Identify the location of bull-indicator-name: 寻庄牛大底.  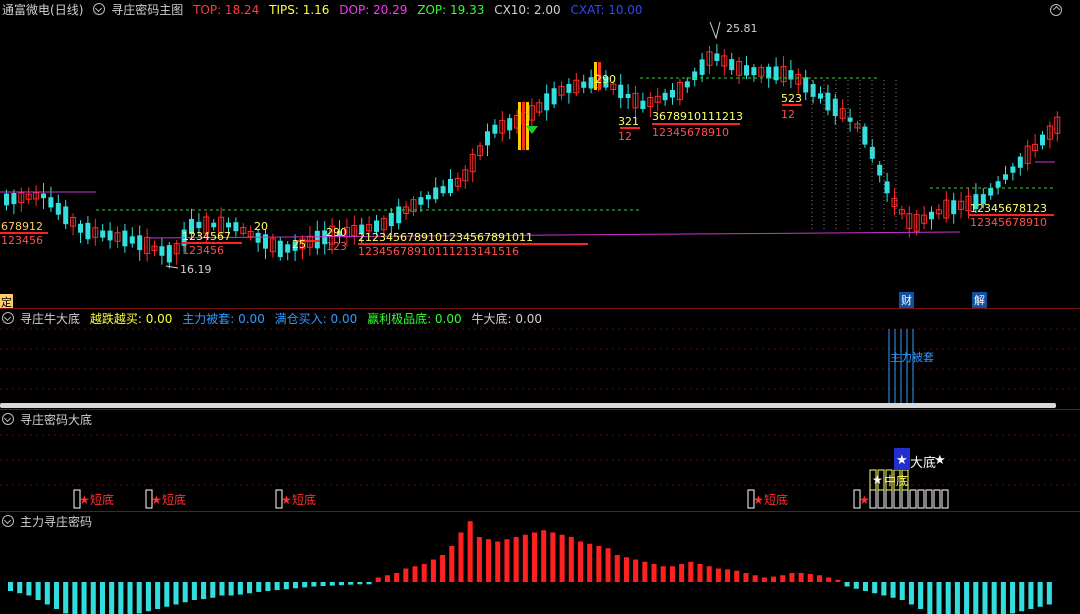
(50, 319).